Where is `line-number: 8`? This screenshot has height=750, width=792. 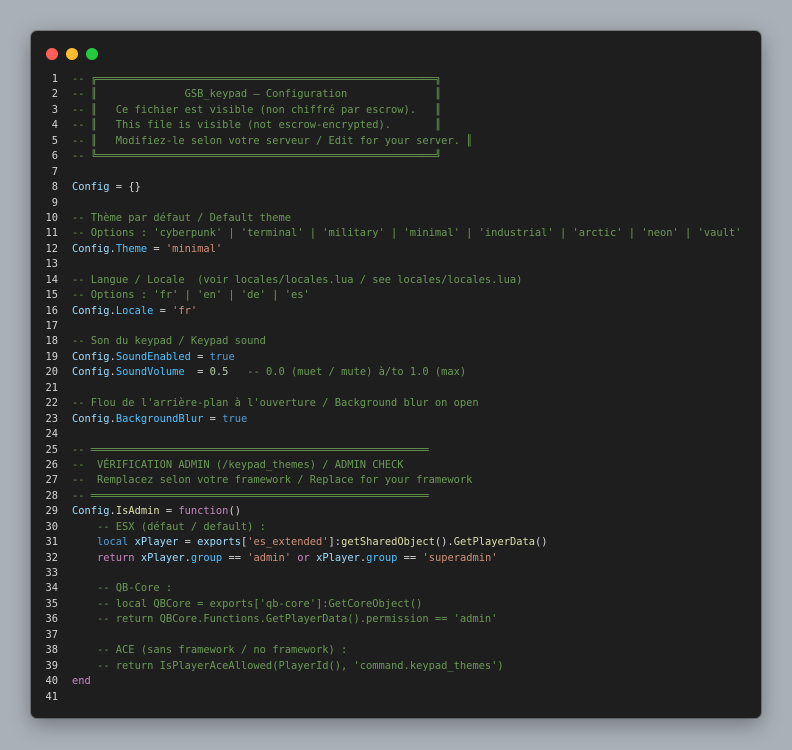
line-number: 8 is located at coordinates (54, 187).